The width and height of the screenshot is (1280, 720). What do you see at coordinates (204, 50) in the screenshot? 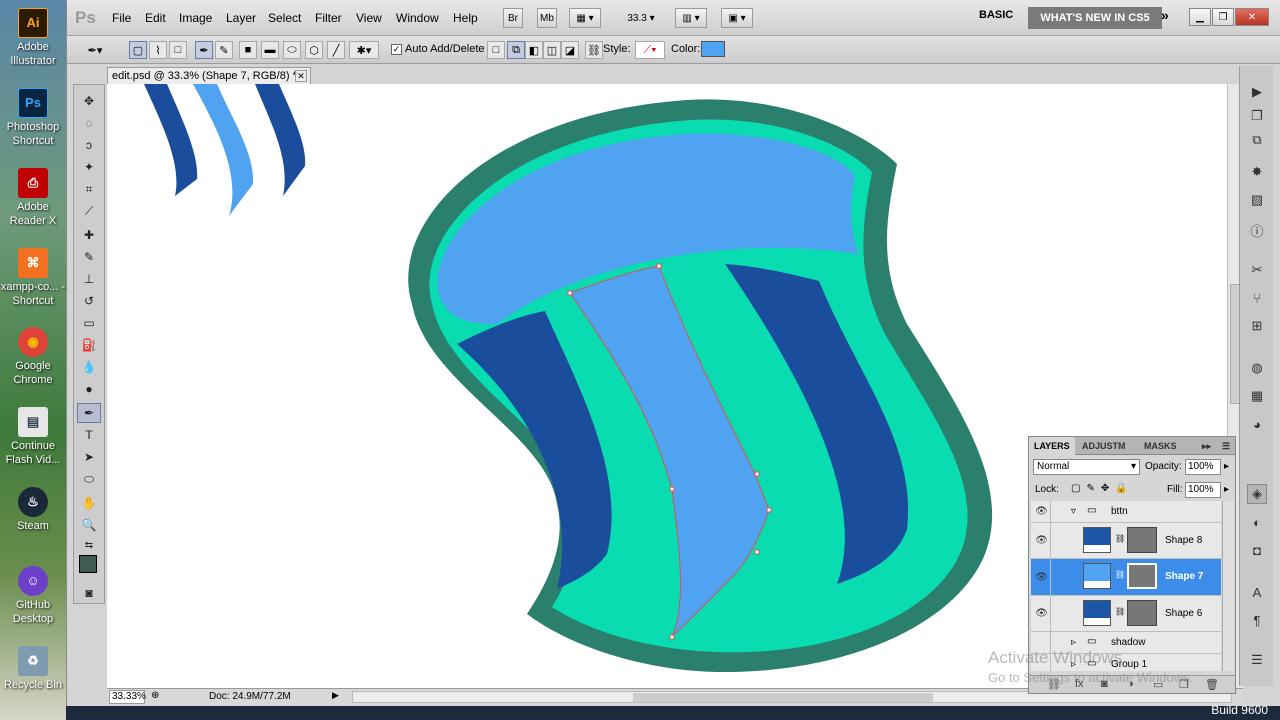
I see `pen-icon: ✒` at bounding box center [204, 50].